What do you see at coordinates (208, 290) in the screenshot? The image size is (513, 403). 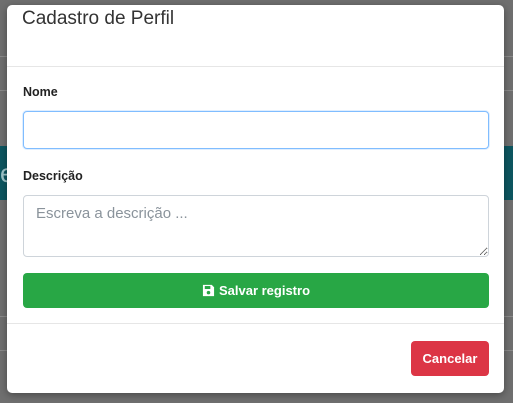 I see `save-icon` at bounding box center [208, 290].